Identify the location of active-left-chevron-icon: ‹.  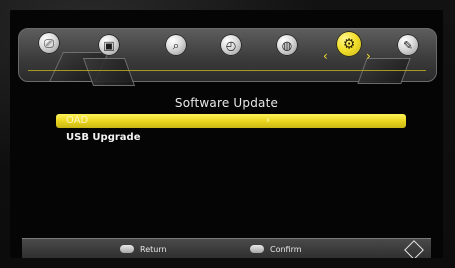
(325, 56).